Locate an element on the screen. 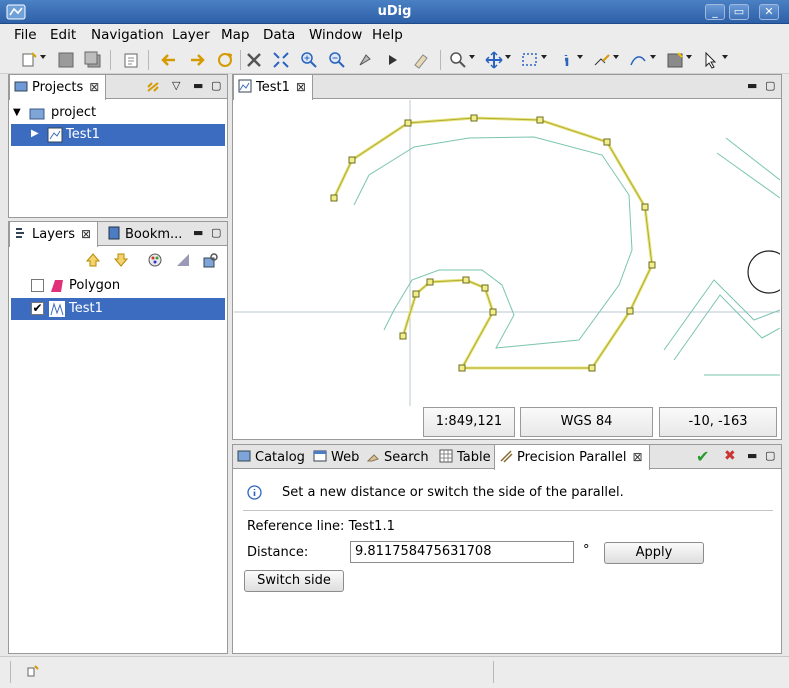 Image resolution: width=789 pixels, height=688 pixels. next-icon is located at coordinates (393, 60).